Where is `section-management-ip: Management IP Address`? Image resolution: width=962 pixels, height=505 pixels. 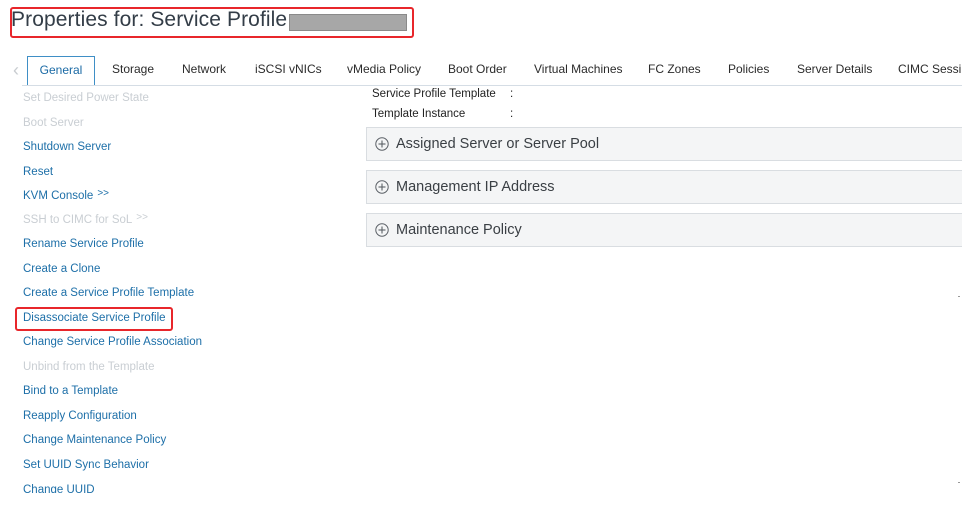
section-management-ip: Management IP Address is located at coordinates (664, 187).